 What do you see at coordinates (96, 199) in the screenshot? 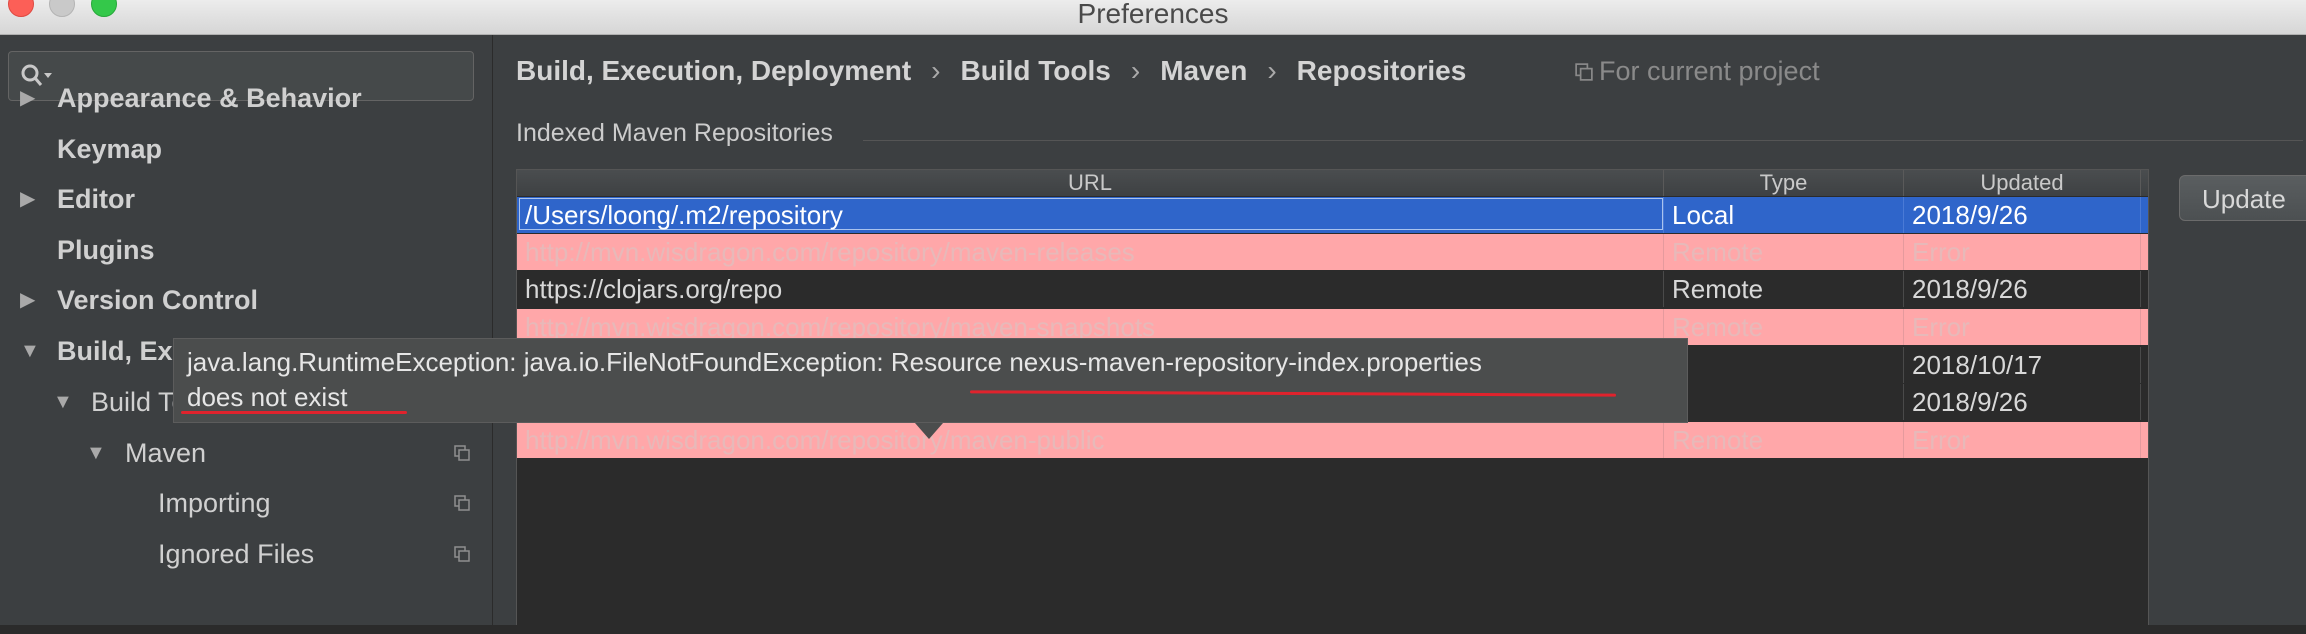
I see `sidebar-item-editor: Editor` at bounding box center [96, 199].